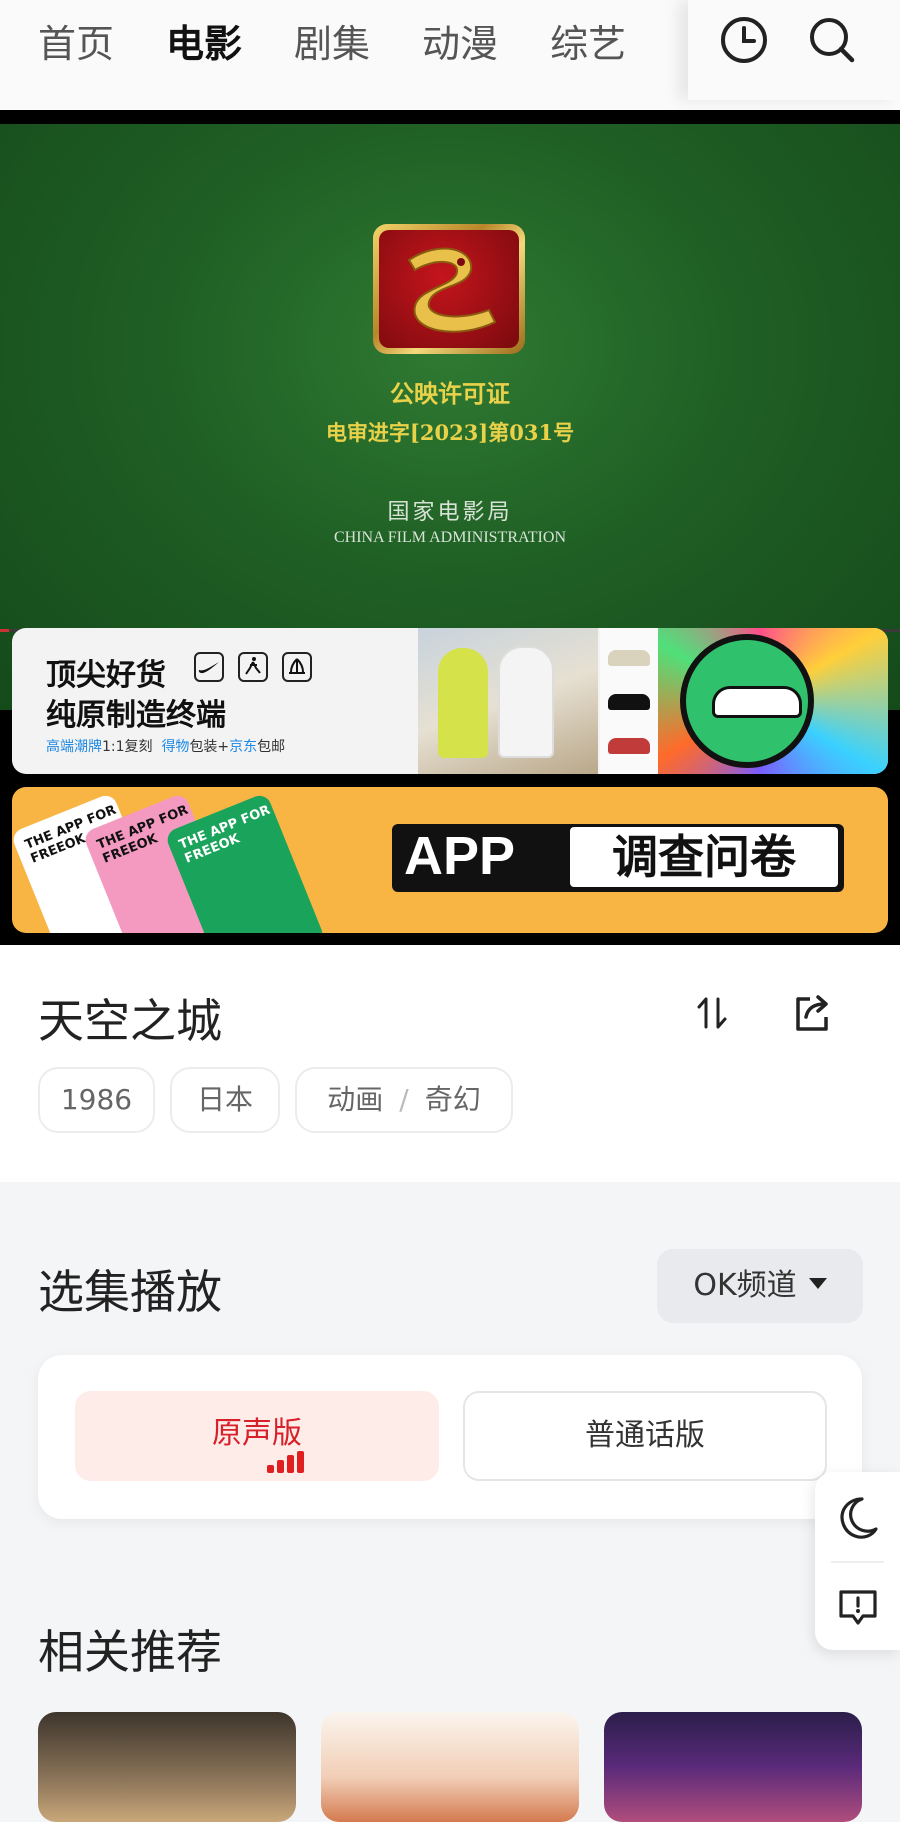 The width and height of the screenshot is (900, 1822). What do you see at coordinates (209, 667) in the screenshot?
I see `nike-logo-icon` at bounding box center [209, 667].